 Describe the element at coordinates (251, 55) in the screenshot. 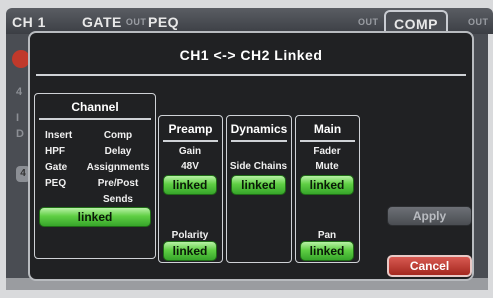

I see `dialog-title: CH1 <-> CH2 Linked` at that location.